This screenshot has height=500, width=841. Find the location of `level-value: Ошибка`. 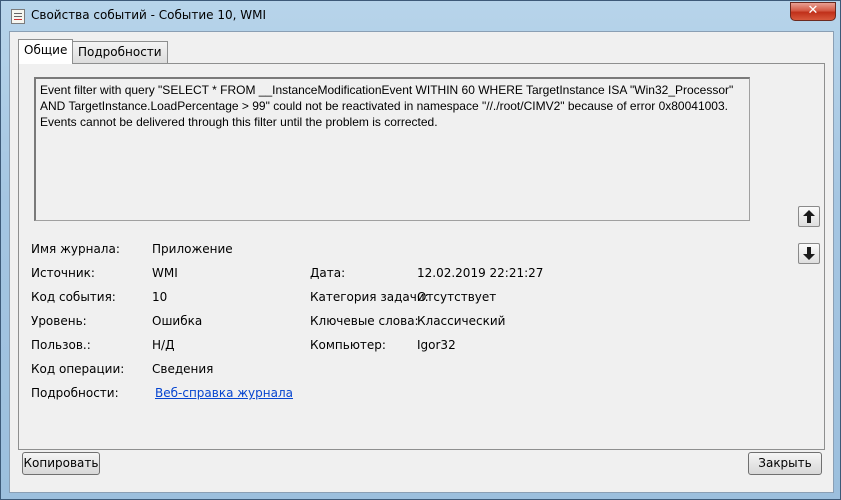

level-value: Ошибка is located at coordinates (177, 321).